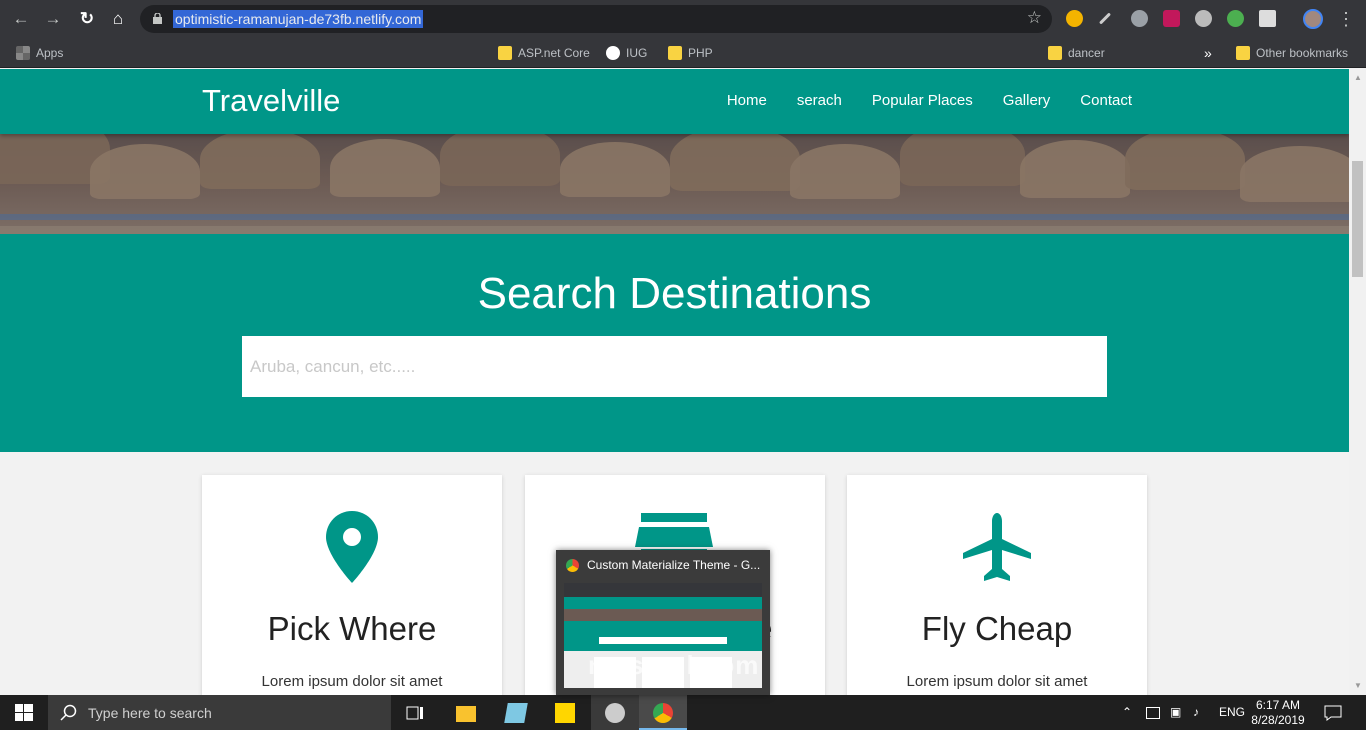  I want to click on url-text: optimistic-ramanujan-de73fb.netlify.com, so click(298, 19).